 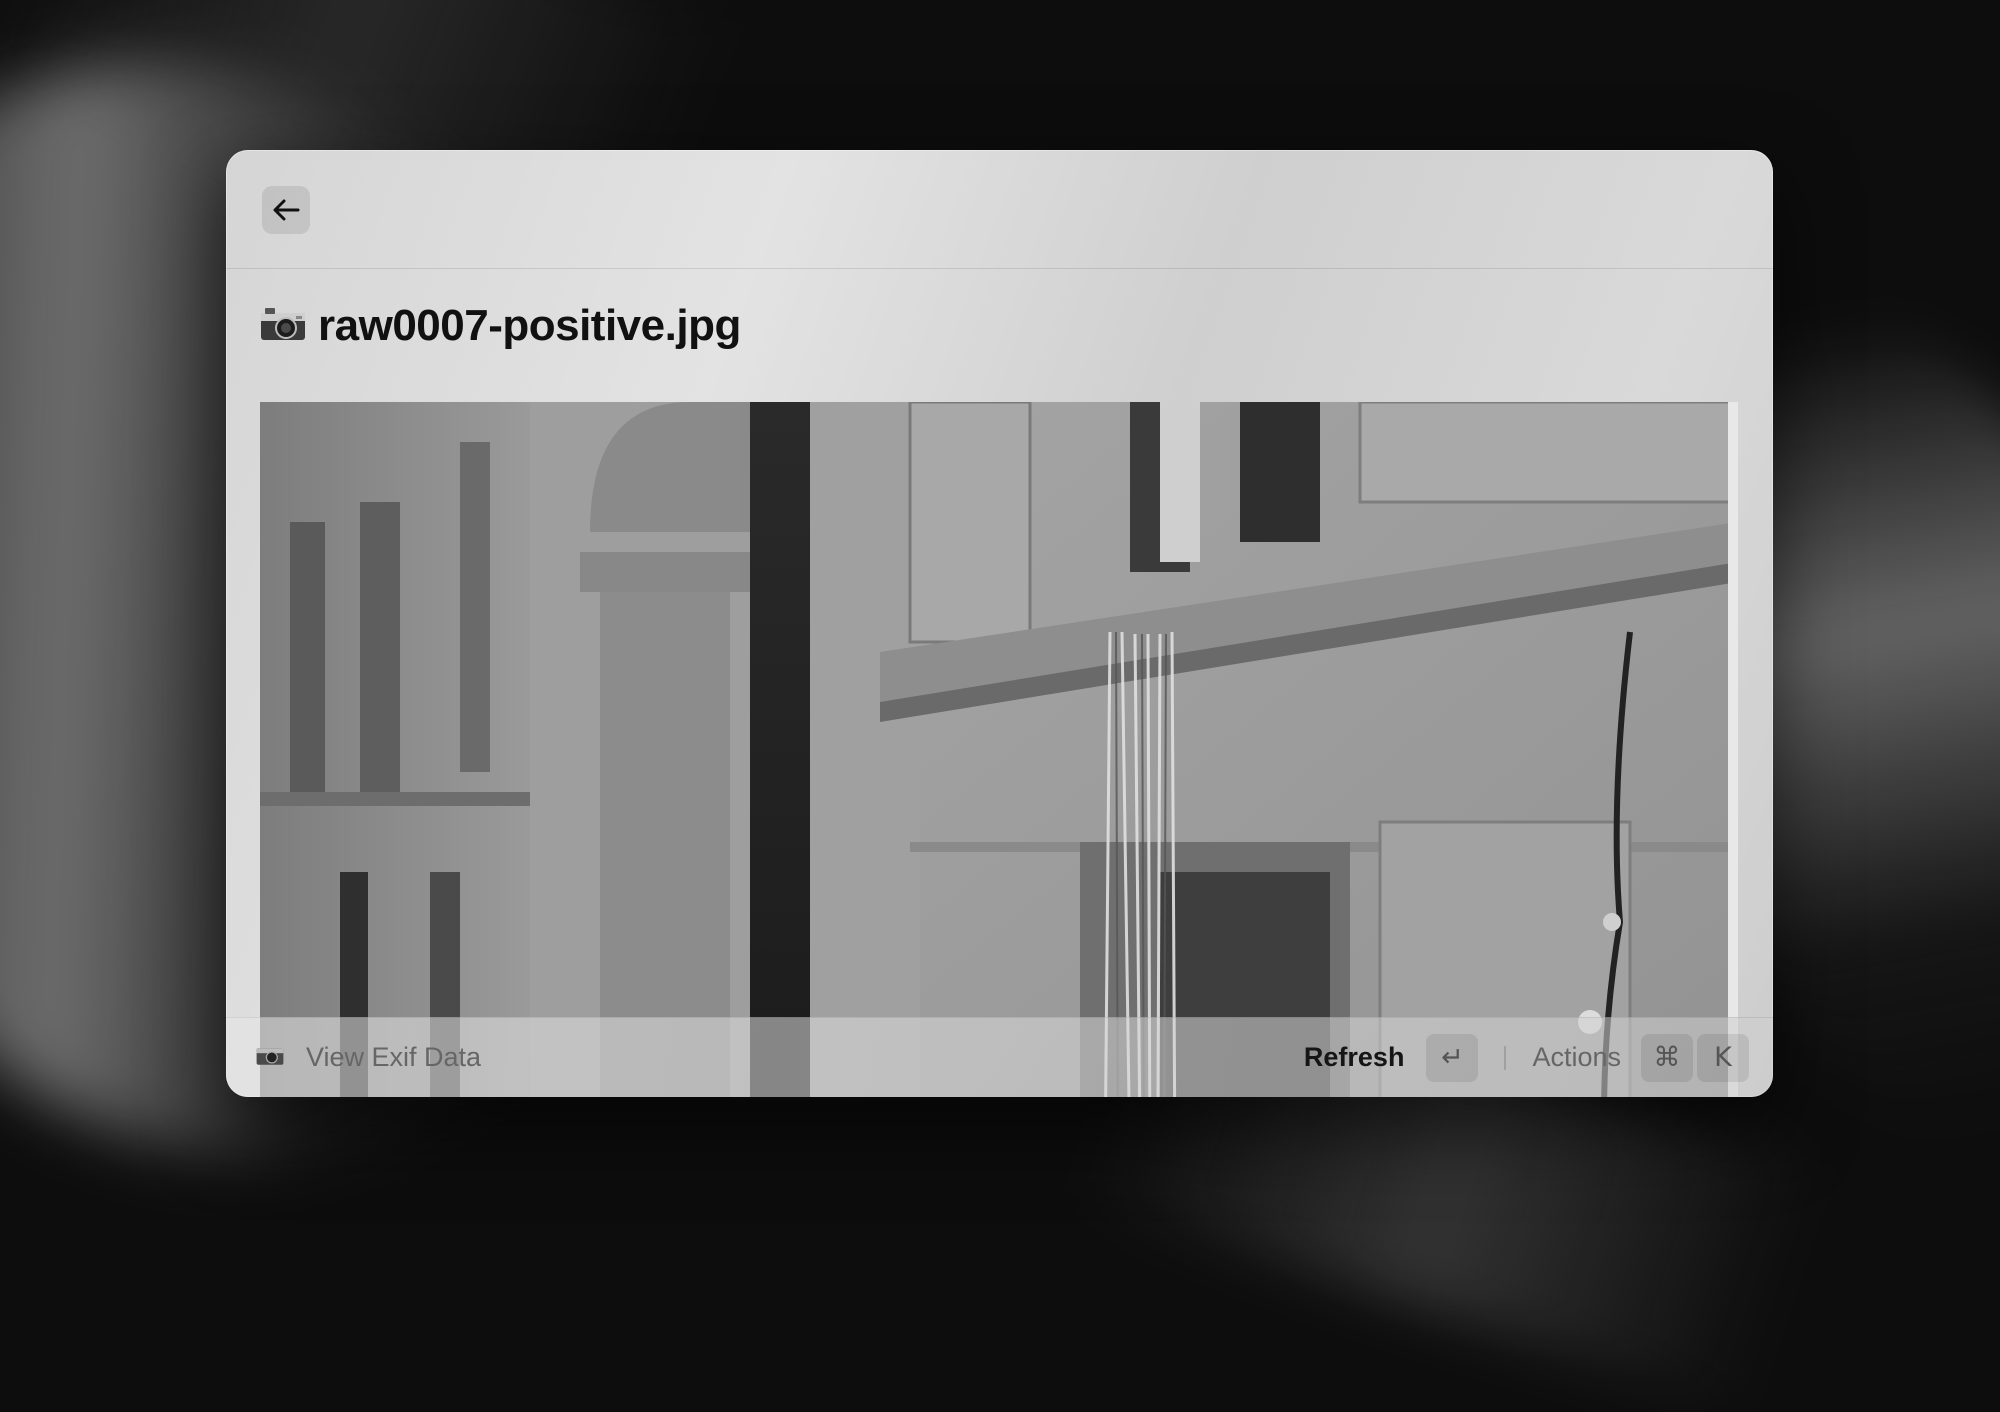 What do you see at coordinates (999, 1057) in the screenshot?
I see `action-bar: View Exif Data Refresh ↵ Actions ⌘ K` at bounding box center [999, 1057].